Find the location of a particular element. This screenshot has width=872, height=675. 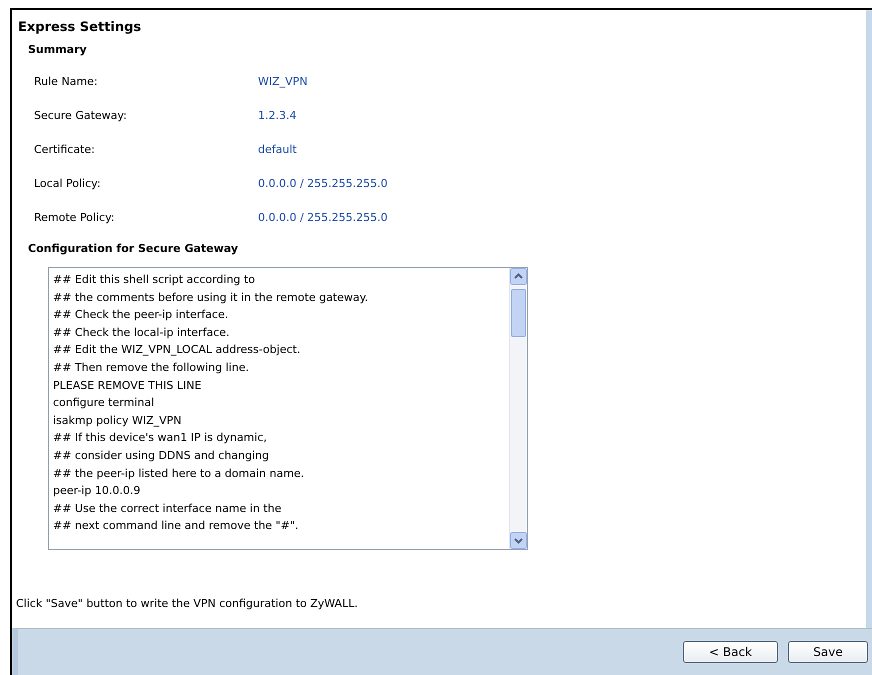

script-line: isakmp policy WIZ_VPN is located at coordinates (118, 420).